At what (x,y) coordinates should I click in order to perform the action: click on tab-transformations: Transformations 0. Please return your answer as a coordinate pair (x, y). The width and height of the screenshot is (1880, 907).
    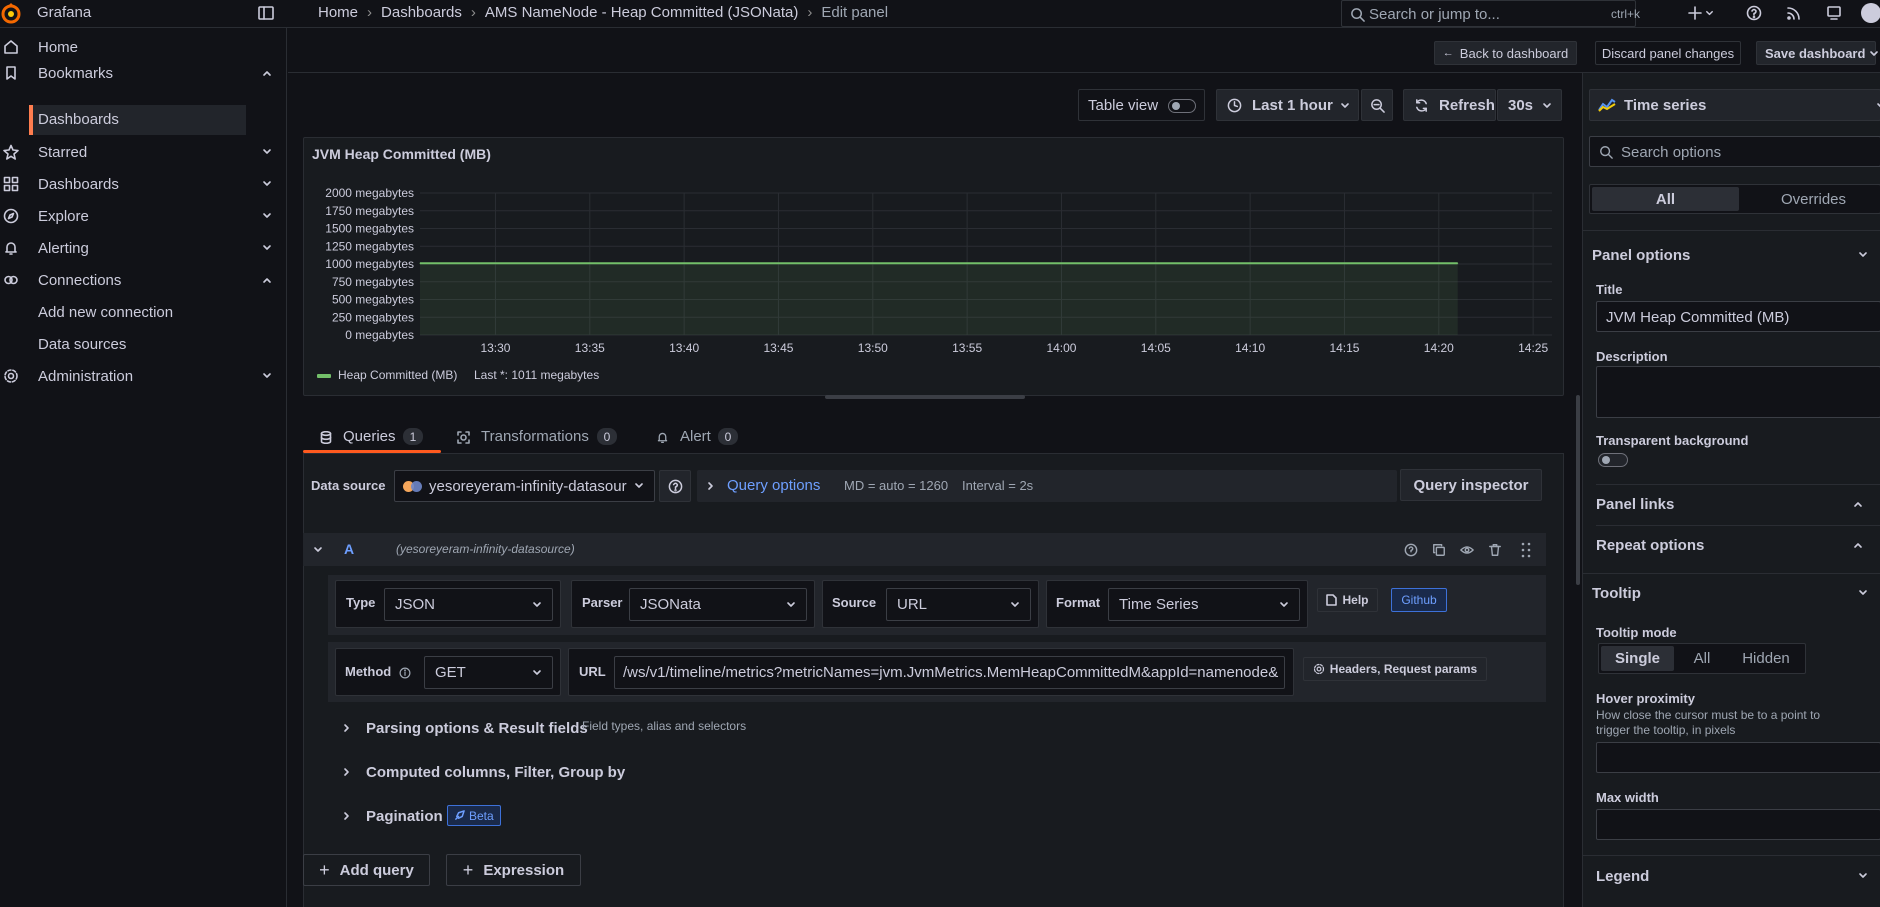
    Looking at the image, I should click on (539, 437).